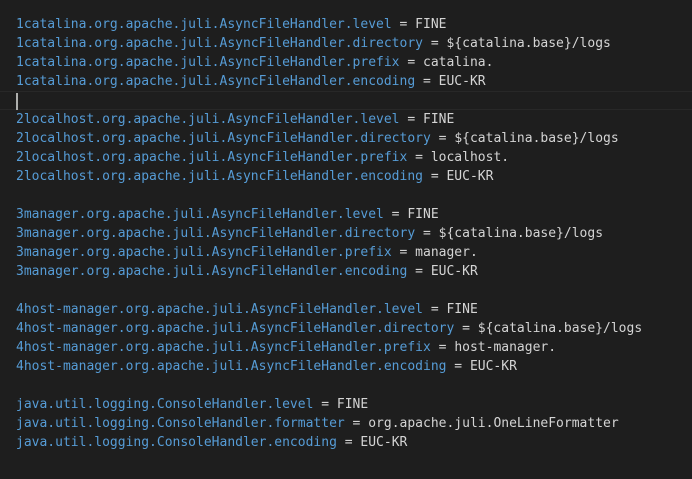  Describe the element at coordinates (165, 404) in the screenshot. I see `property-key: java.util.logging.ConsoleHandler.level` at that location.